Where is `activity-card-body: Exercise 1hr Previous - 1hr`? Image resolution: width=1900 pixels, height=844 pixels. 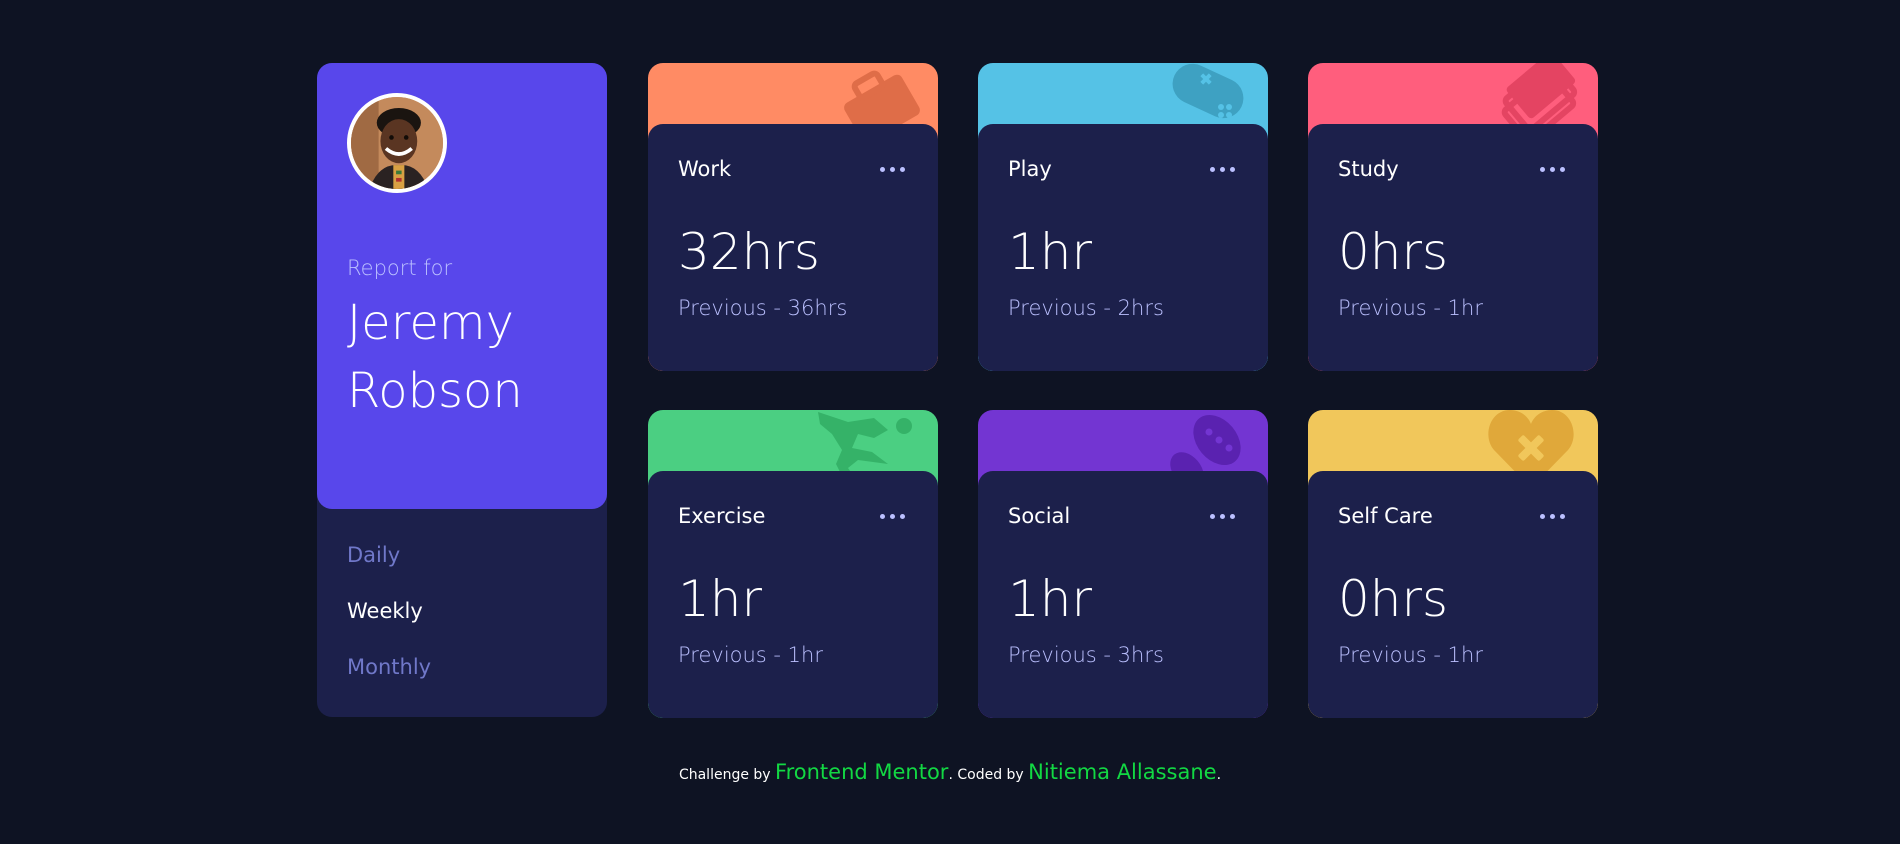 activity-card-body: Exercise 1hr Previous - 1hr is located at coordinates (793, 594).